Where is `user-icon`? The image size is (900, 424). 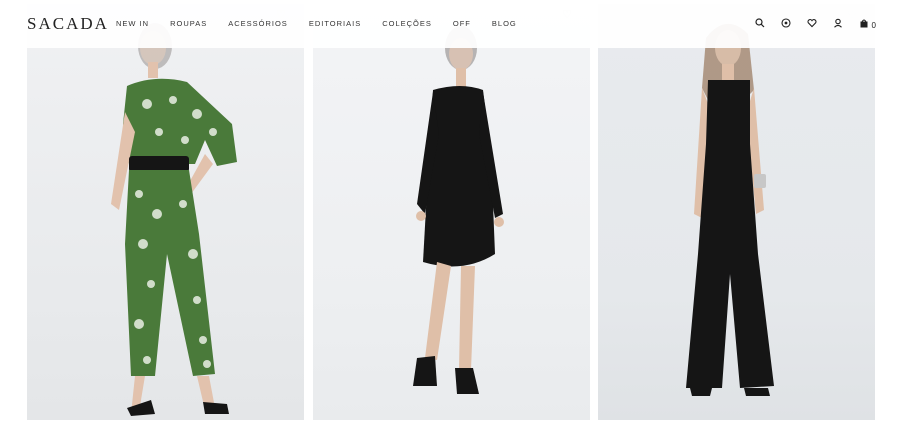 user-icon is located at coordinates (838, 23).